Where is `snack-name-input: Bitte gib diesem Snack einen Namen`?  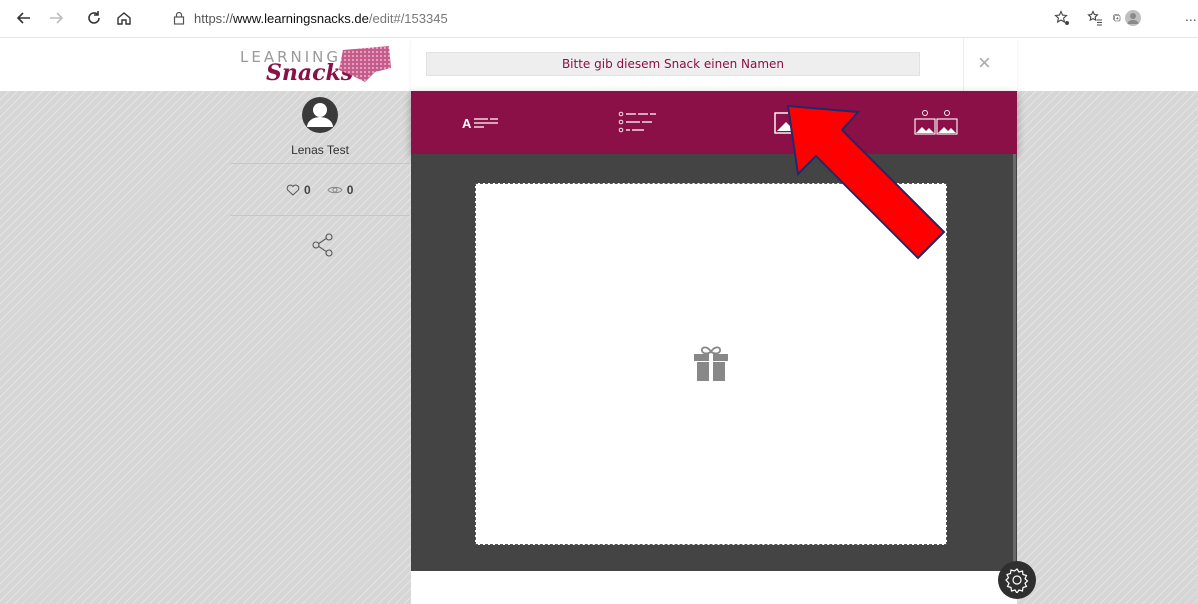 snack-name-input: Bitte gib diesem Snack einen Namen is located at coordinates (673, 64).